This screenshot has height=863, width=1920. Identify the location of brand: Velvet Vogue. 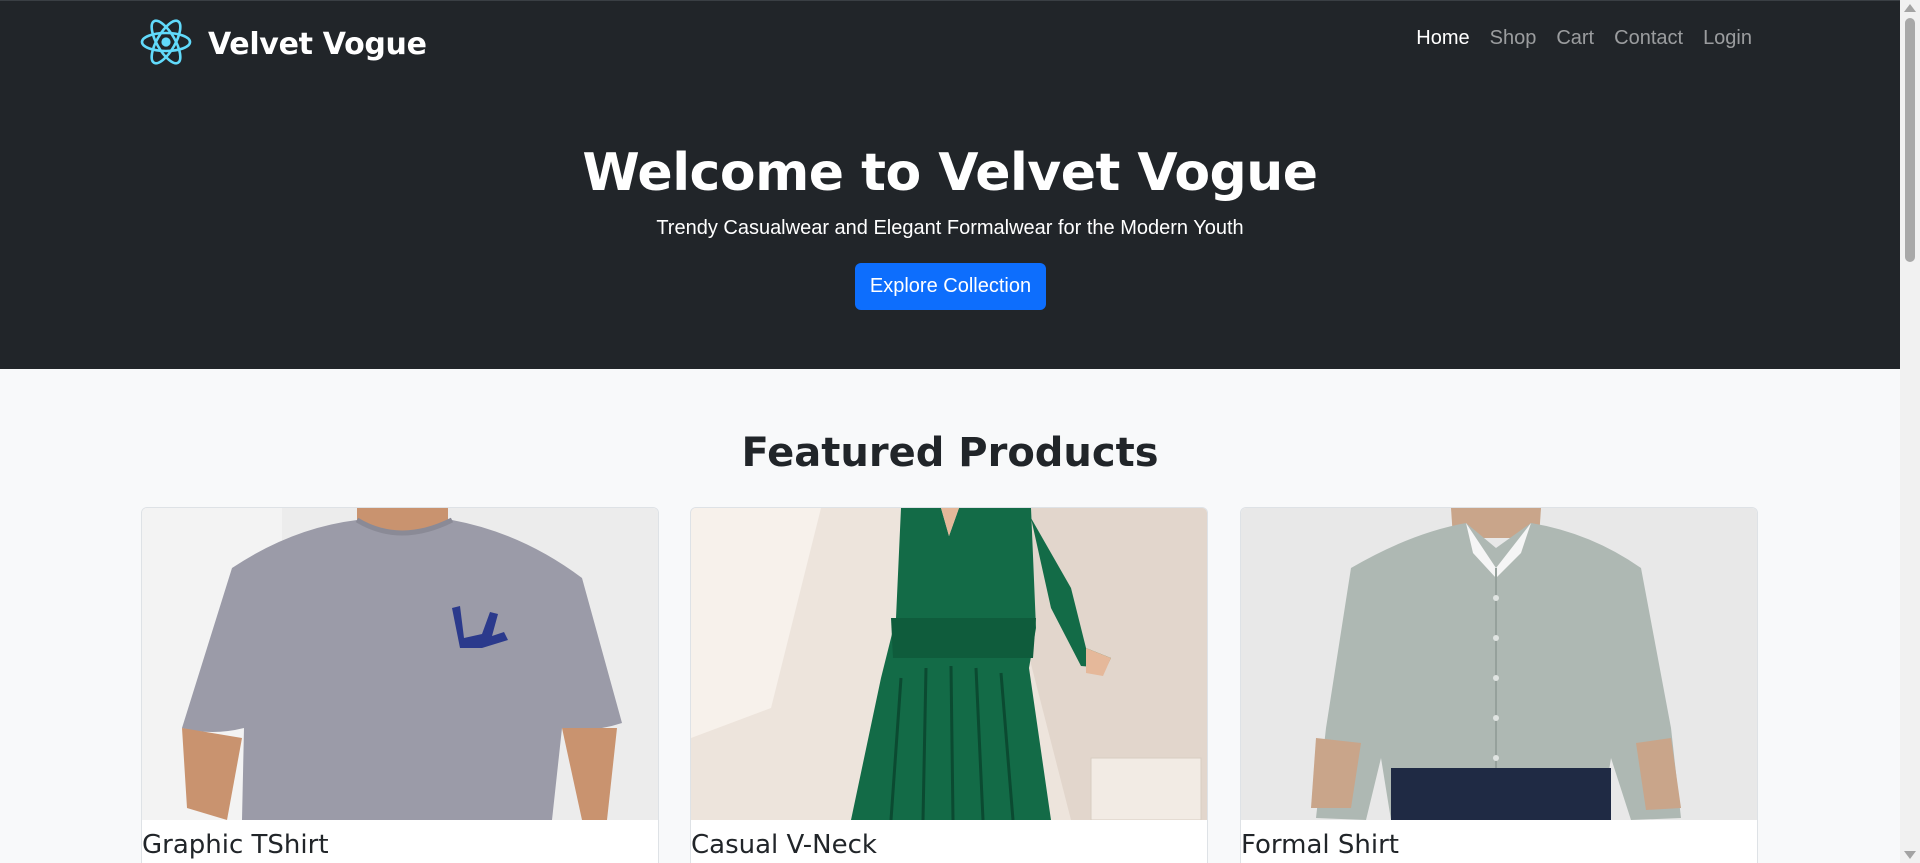
(283, 44).